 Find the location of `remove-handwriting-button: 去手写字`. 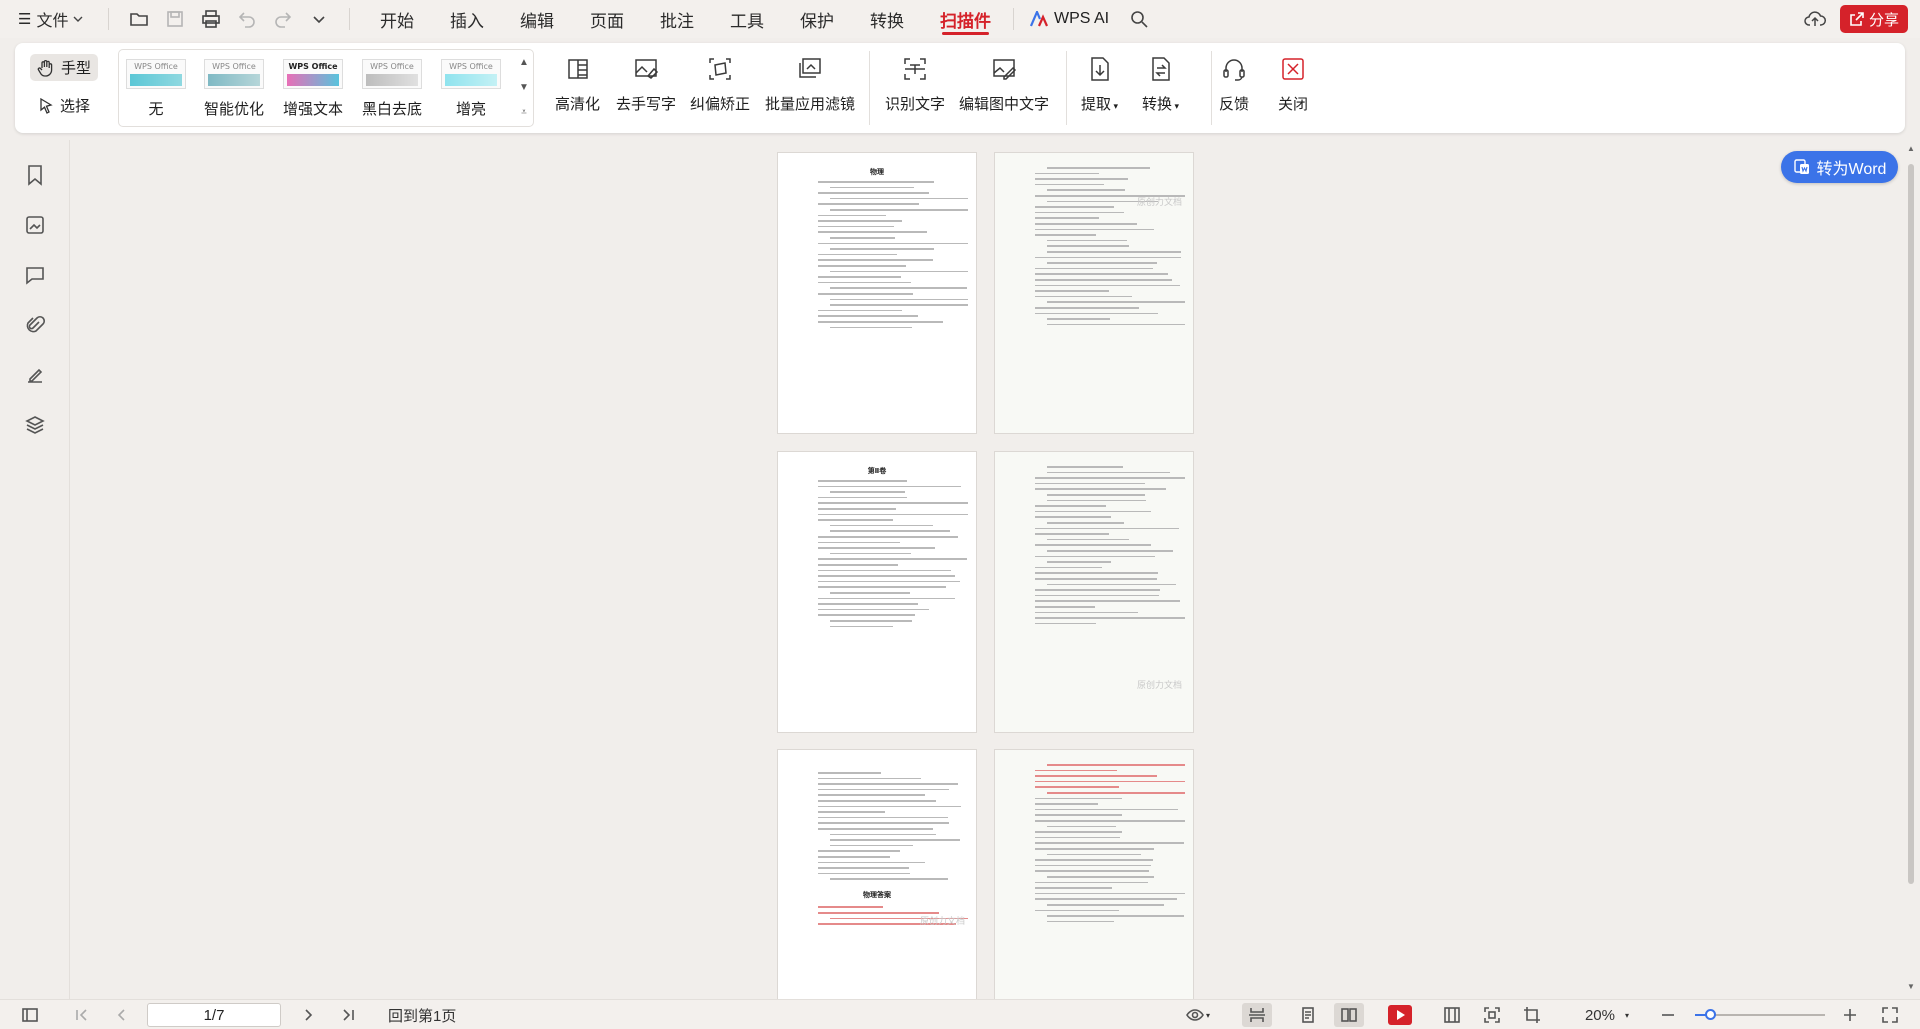

remove-handwriting-button: 去手写字 is located at coordinates (646, 88).